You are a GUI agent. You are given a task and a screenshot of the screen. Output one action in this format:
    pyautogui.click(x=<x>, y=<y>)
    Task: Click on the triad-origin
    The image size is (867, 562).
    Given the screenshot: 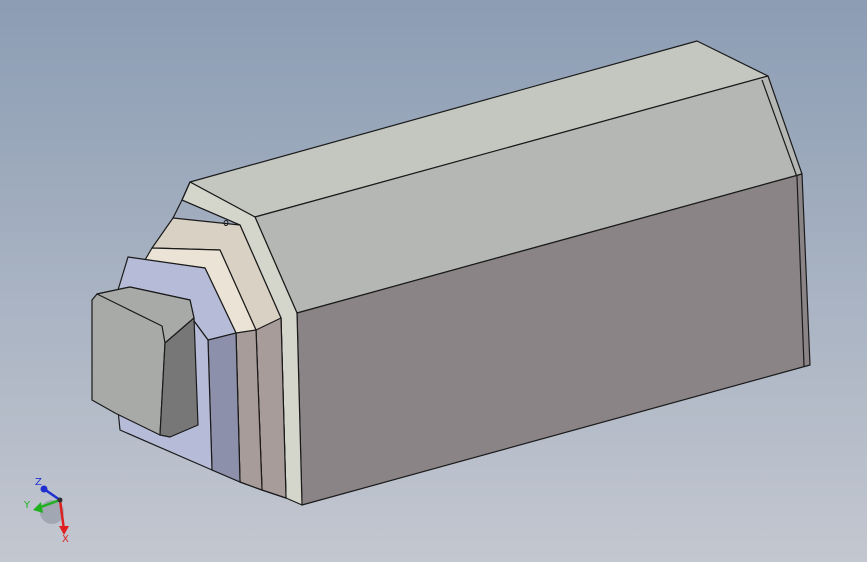 What is the action you would take?
    pyautogui.click(x=60, y=500)
    